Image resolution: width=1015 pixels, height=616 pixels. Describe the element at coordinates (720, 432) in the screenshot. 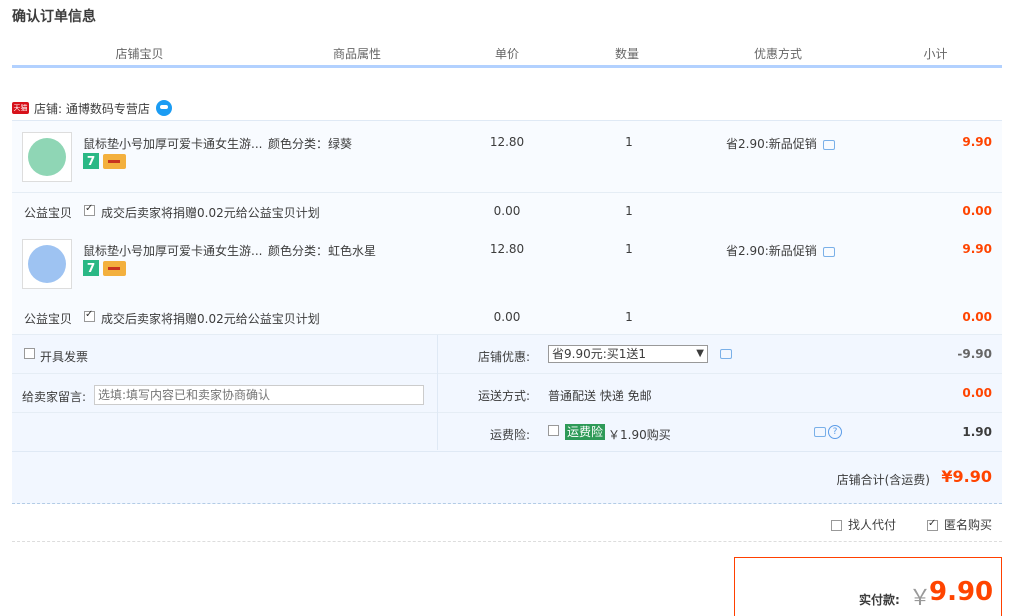

I see `insurance-row: 运费险: 运费险 ￥1.90购买 ? 1.90` at that location.